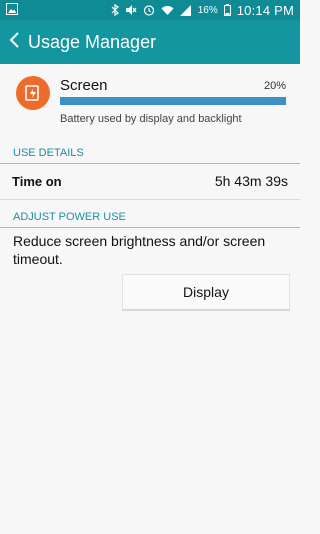 The height and width of the screenshot is (534, 320). Describe the element at coordinates (151, 119) in the screenshot. I see `usage-item-description: Battery used by display and backlight` at that location.